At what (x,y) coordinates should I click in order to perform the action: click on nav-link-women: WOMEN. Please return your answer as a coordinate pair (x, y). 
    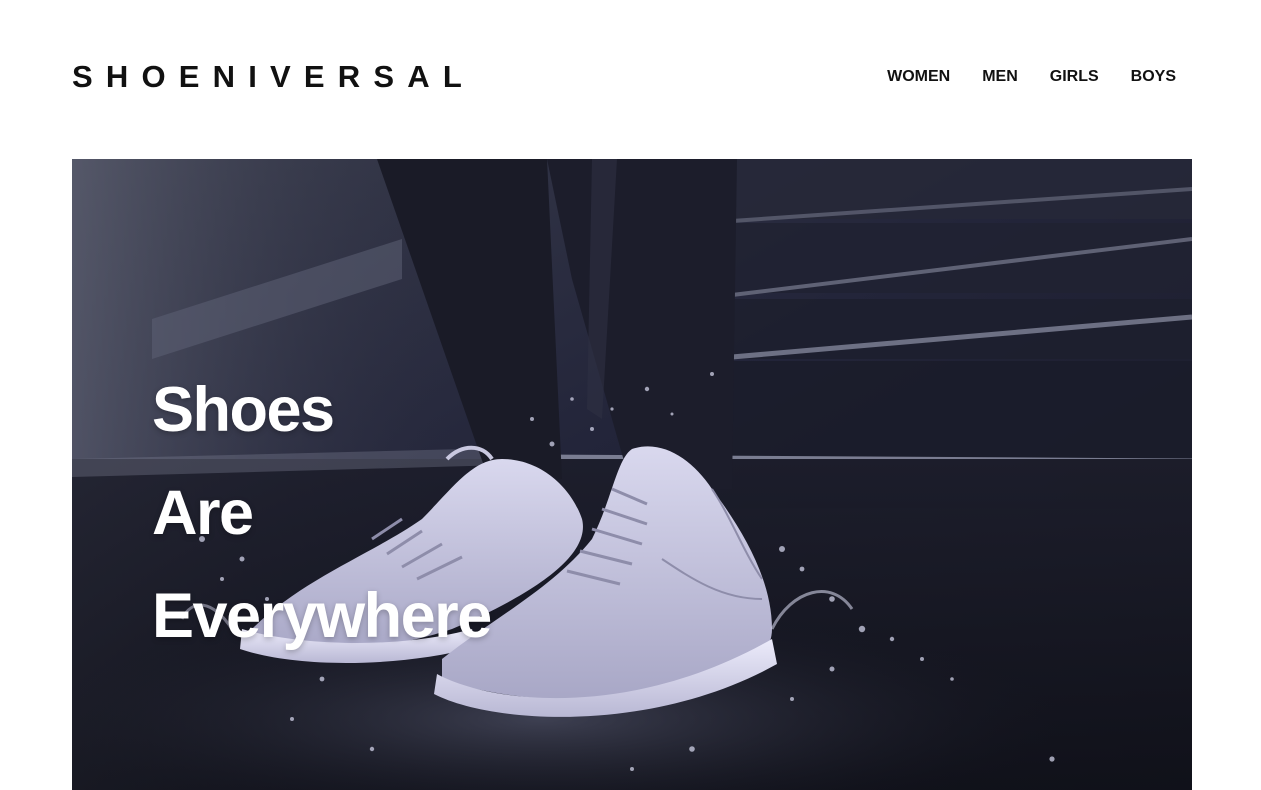
    Looking at the image, I should click on (918, 77).